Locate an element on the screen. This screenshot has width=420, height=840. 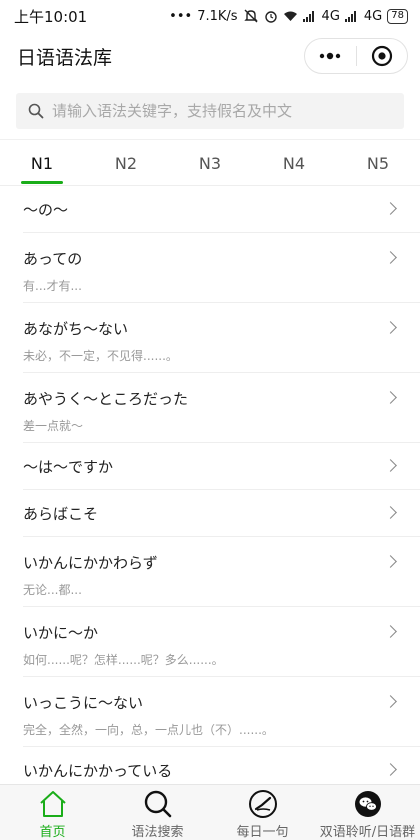
battery-icon: 78 is located at coordinates (397, 16).